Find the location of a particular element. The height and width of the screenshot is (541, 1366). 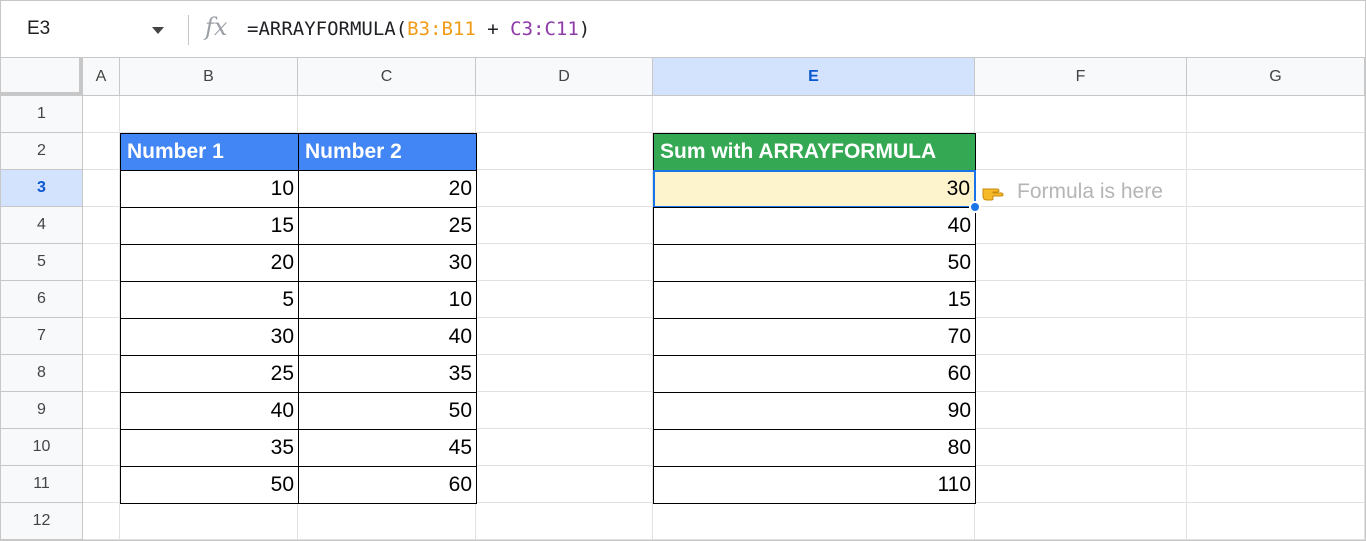

formula-operator: + is located at coordinates (493, 29).